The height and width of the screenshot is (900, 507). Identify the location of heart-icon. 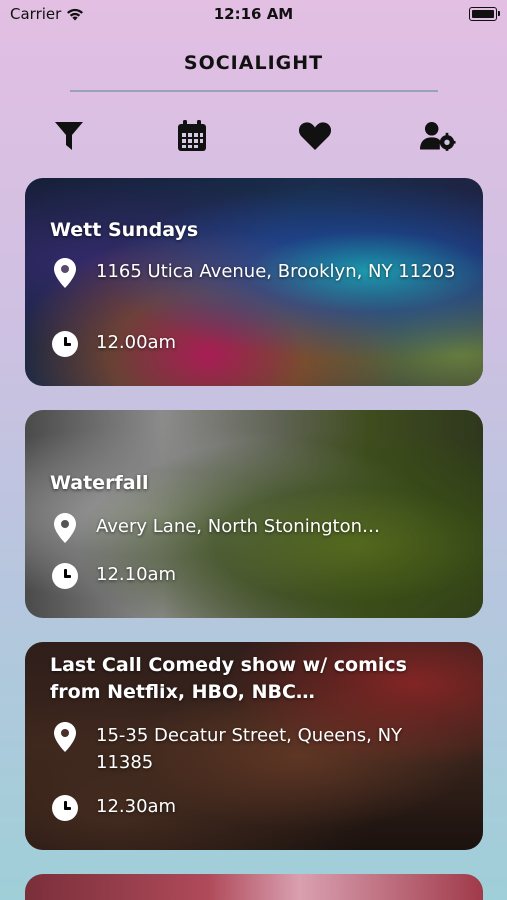
(315, 136).